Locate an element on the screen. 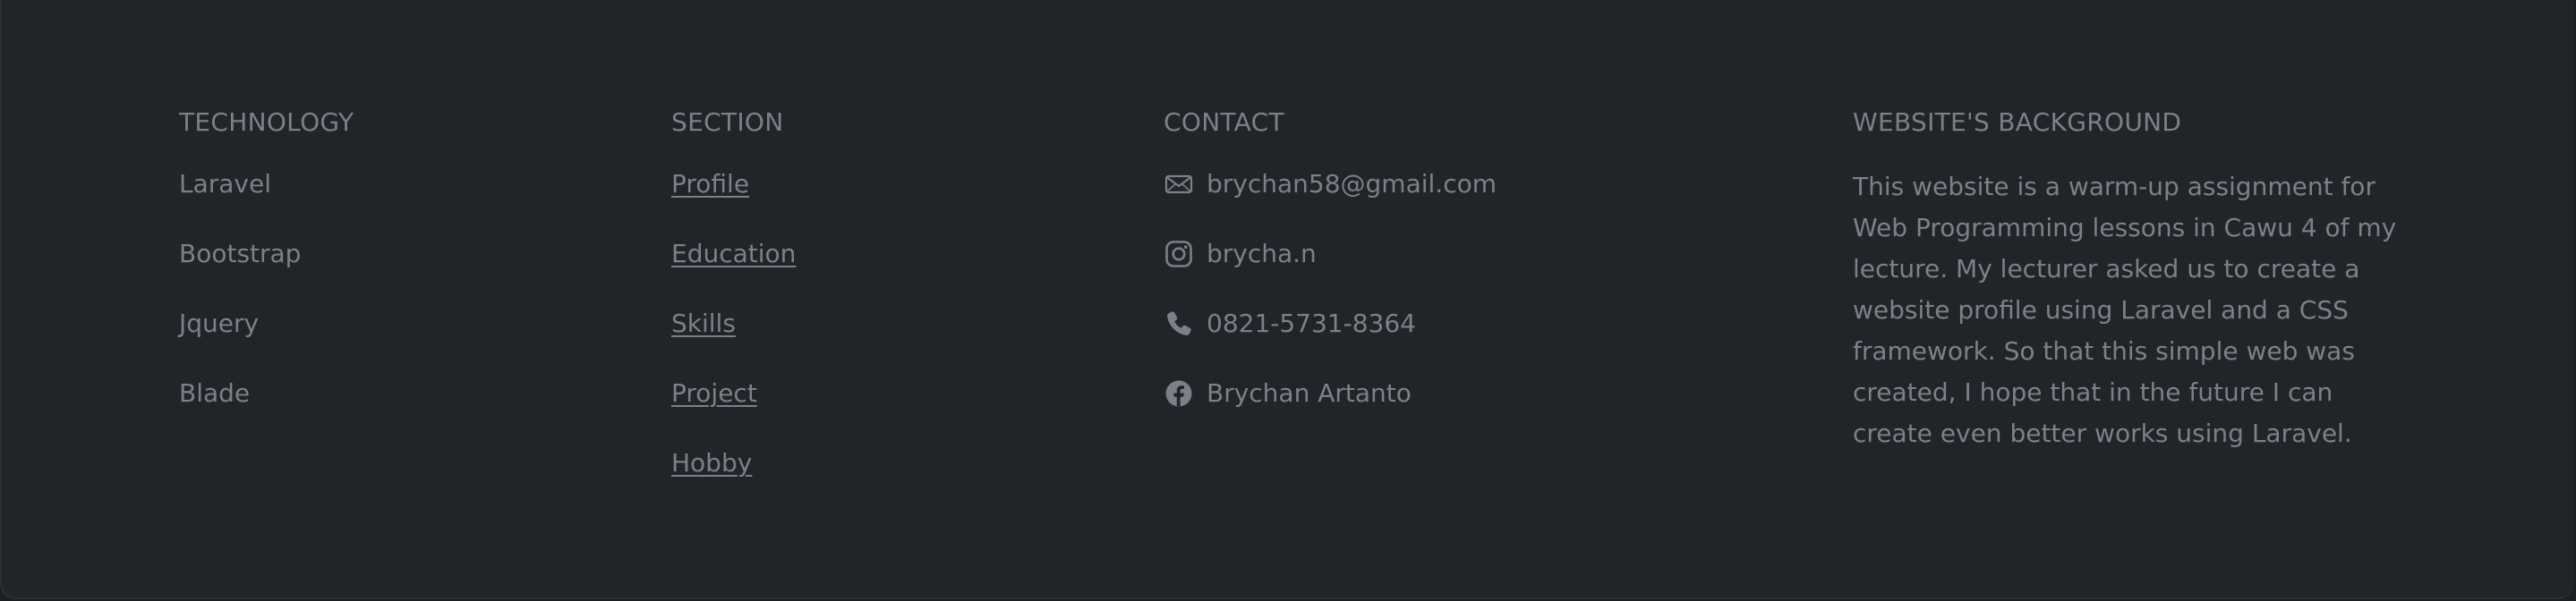  phone-icon is located at coordinates (1179, 324).